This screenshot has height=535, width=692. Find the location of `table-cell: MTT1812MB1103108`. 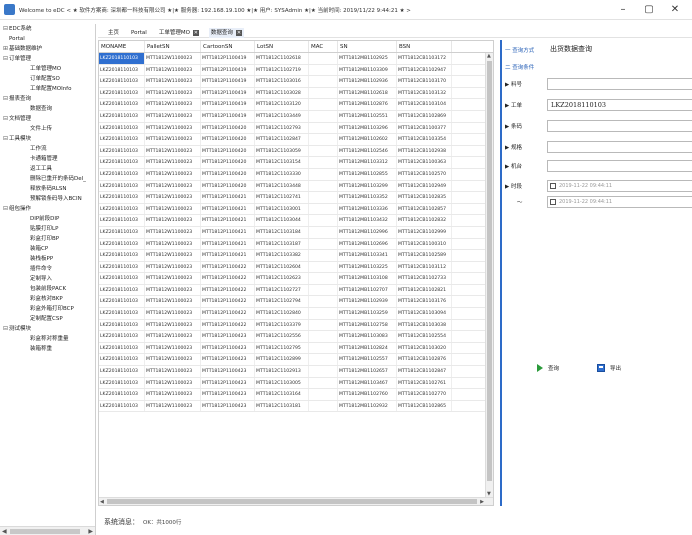

table-cell: MTT1812MB1103108 is located at coordinates (367, 278).